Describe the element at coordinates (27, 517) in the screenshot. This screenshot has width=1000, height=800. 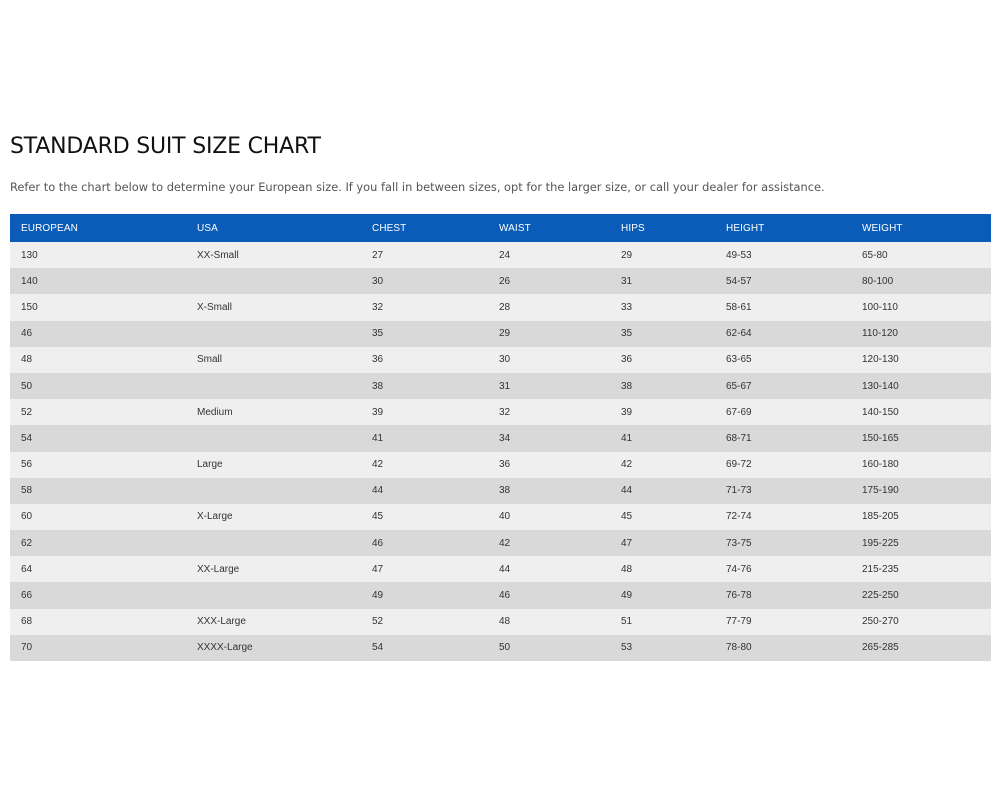
I see `cell-european: 60` at that location.